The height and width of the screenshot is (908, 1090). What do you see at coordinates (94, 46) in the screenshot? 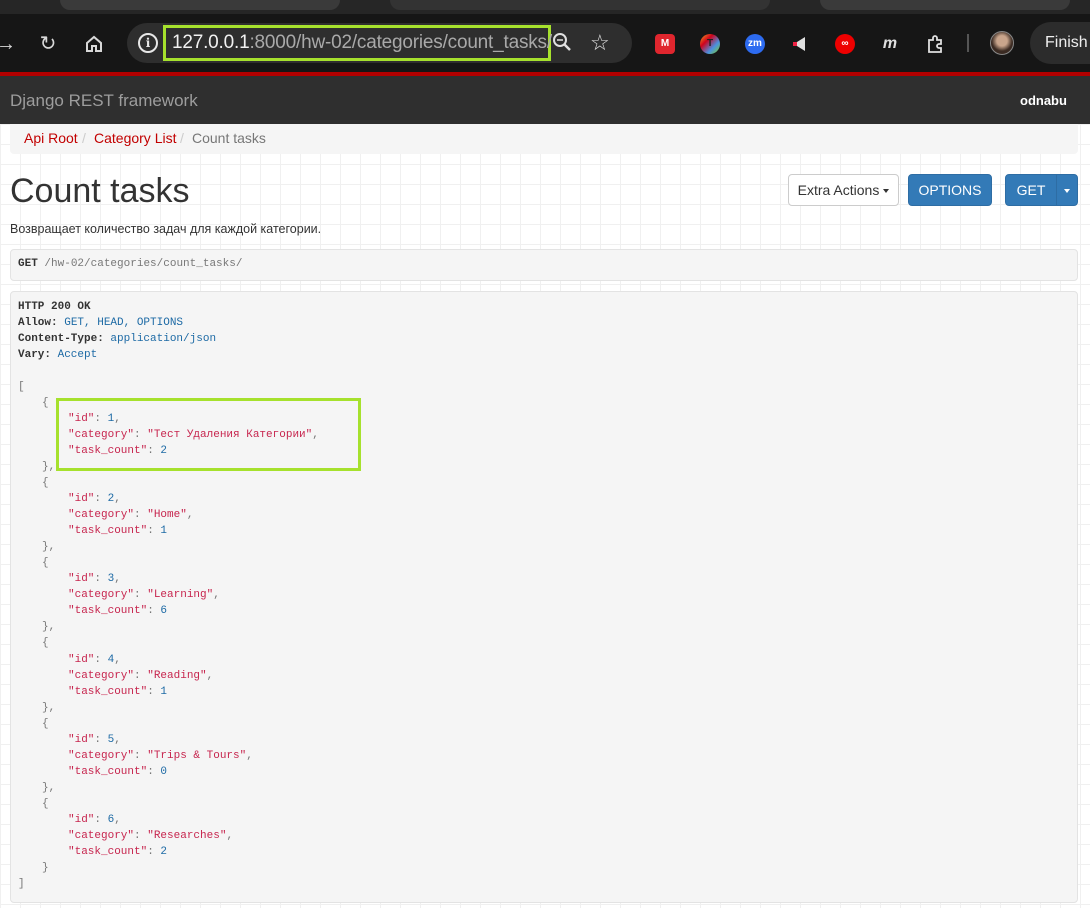
I see `home-icon` at bounding box center [94, 46].